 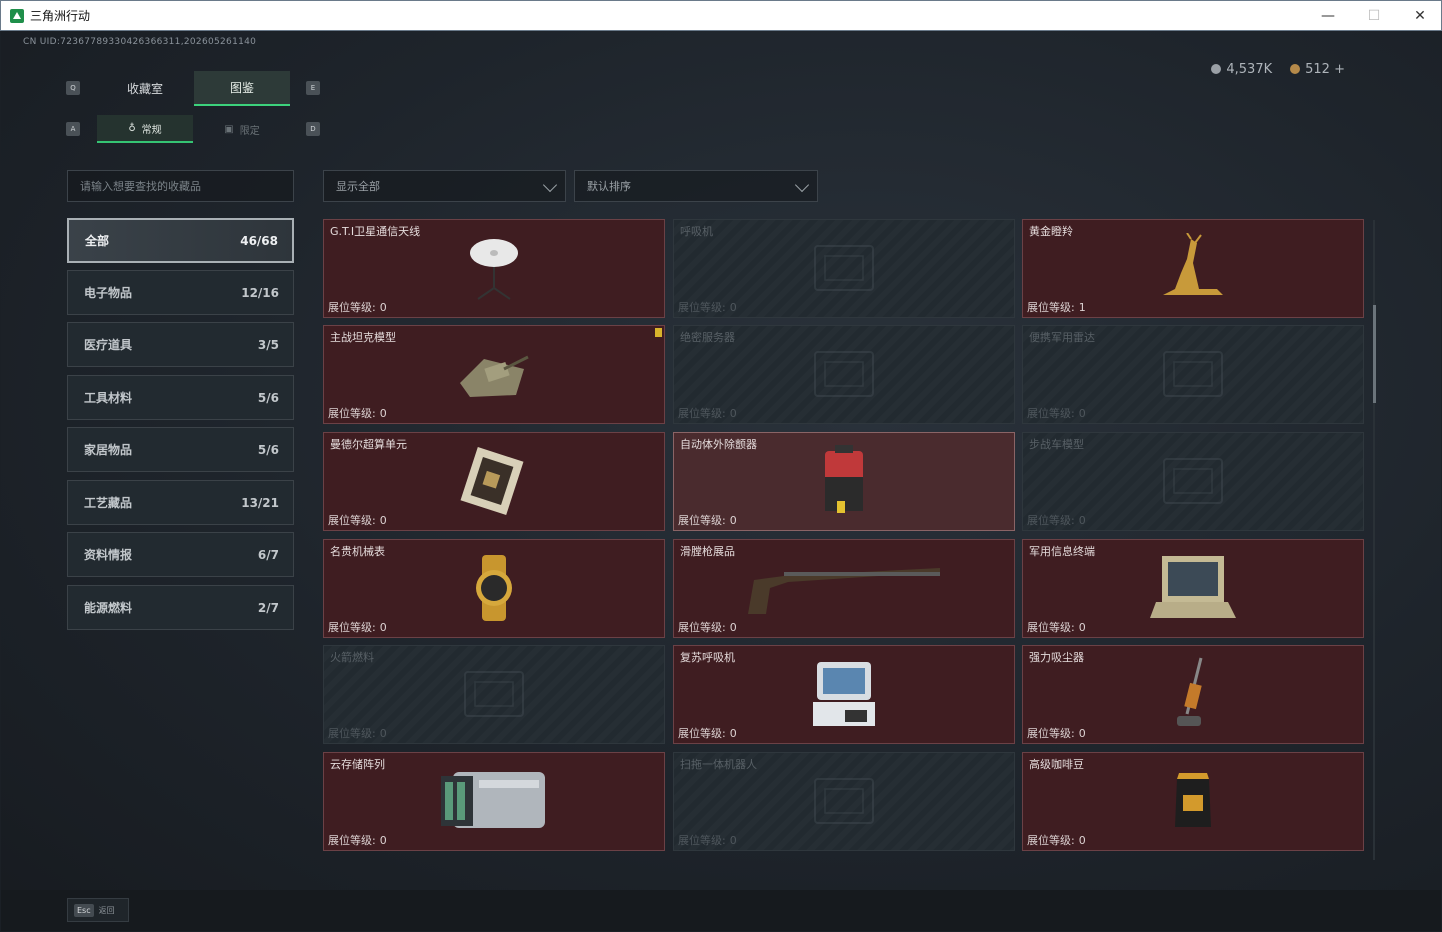 I want to click on category-energy: 能源燃料 2/7, so click(x=180, y=607).